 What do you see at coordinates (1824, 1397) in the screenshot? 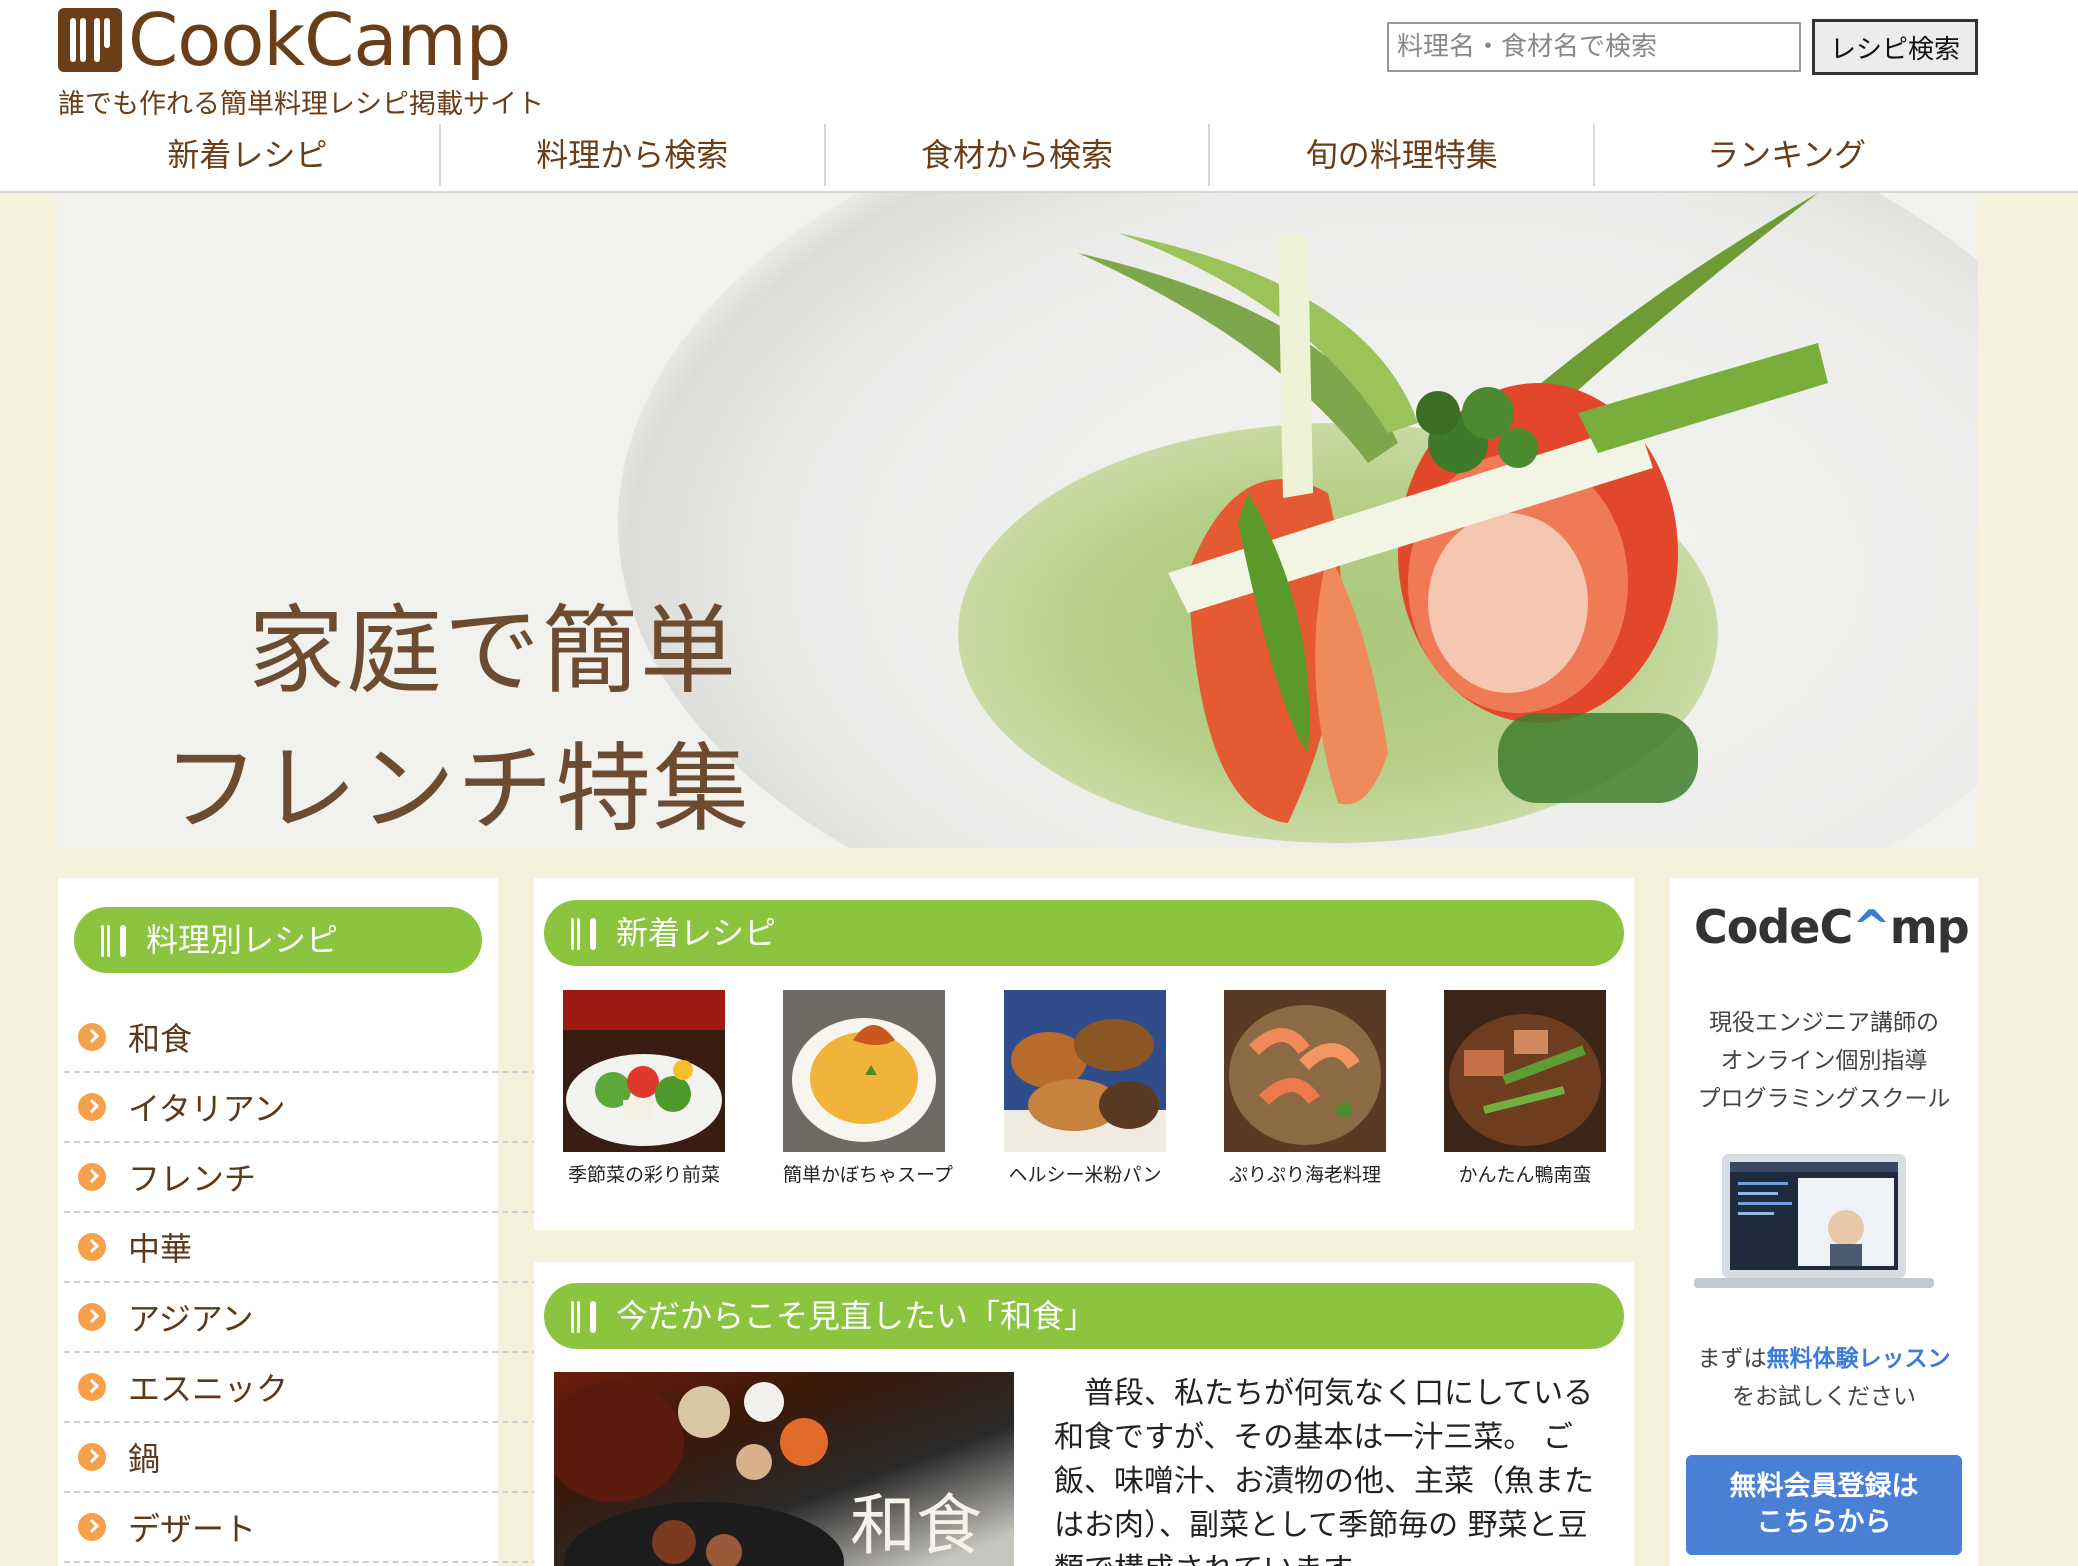
I see `codecamp-trial-suffix: をお試しください` at bounding box center [1824, 1397].